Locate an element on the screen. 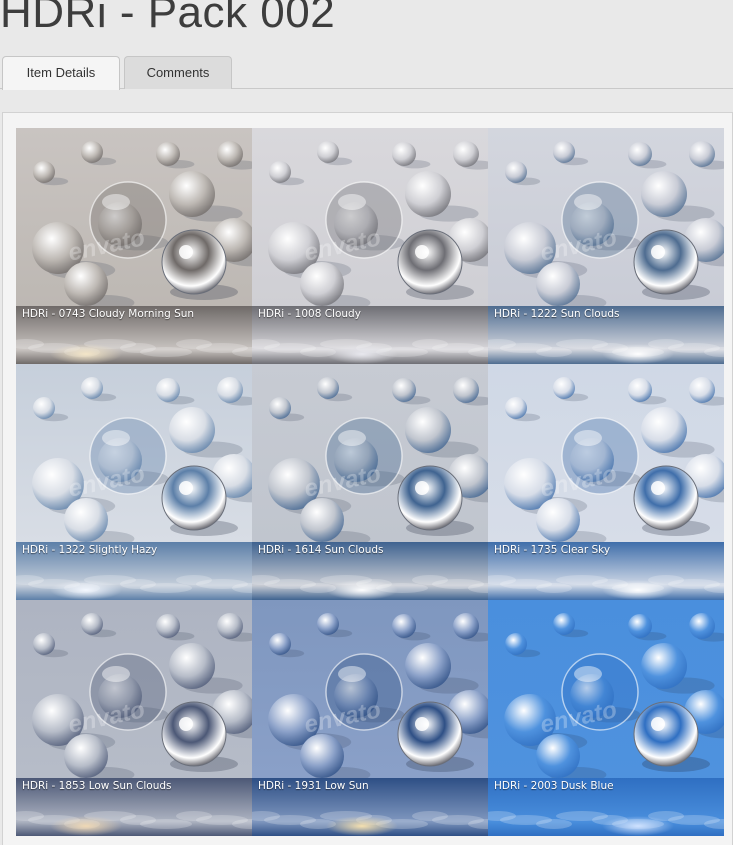 Image resolution: width=733 pixels, height=845 pixels. tile-caption: HDRi - 1322 Slightly Hazy is located at coordinates (90, 550).